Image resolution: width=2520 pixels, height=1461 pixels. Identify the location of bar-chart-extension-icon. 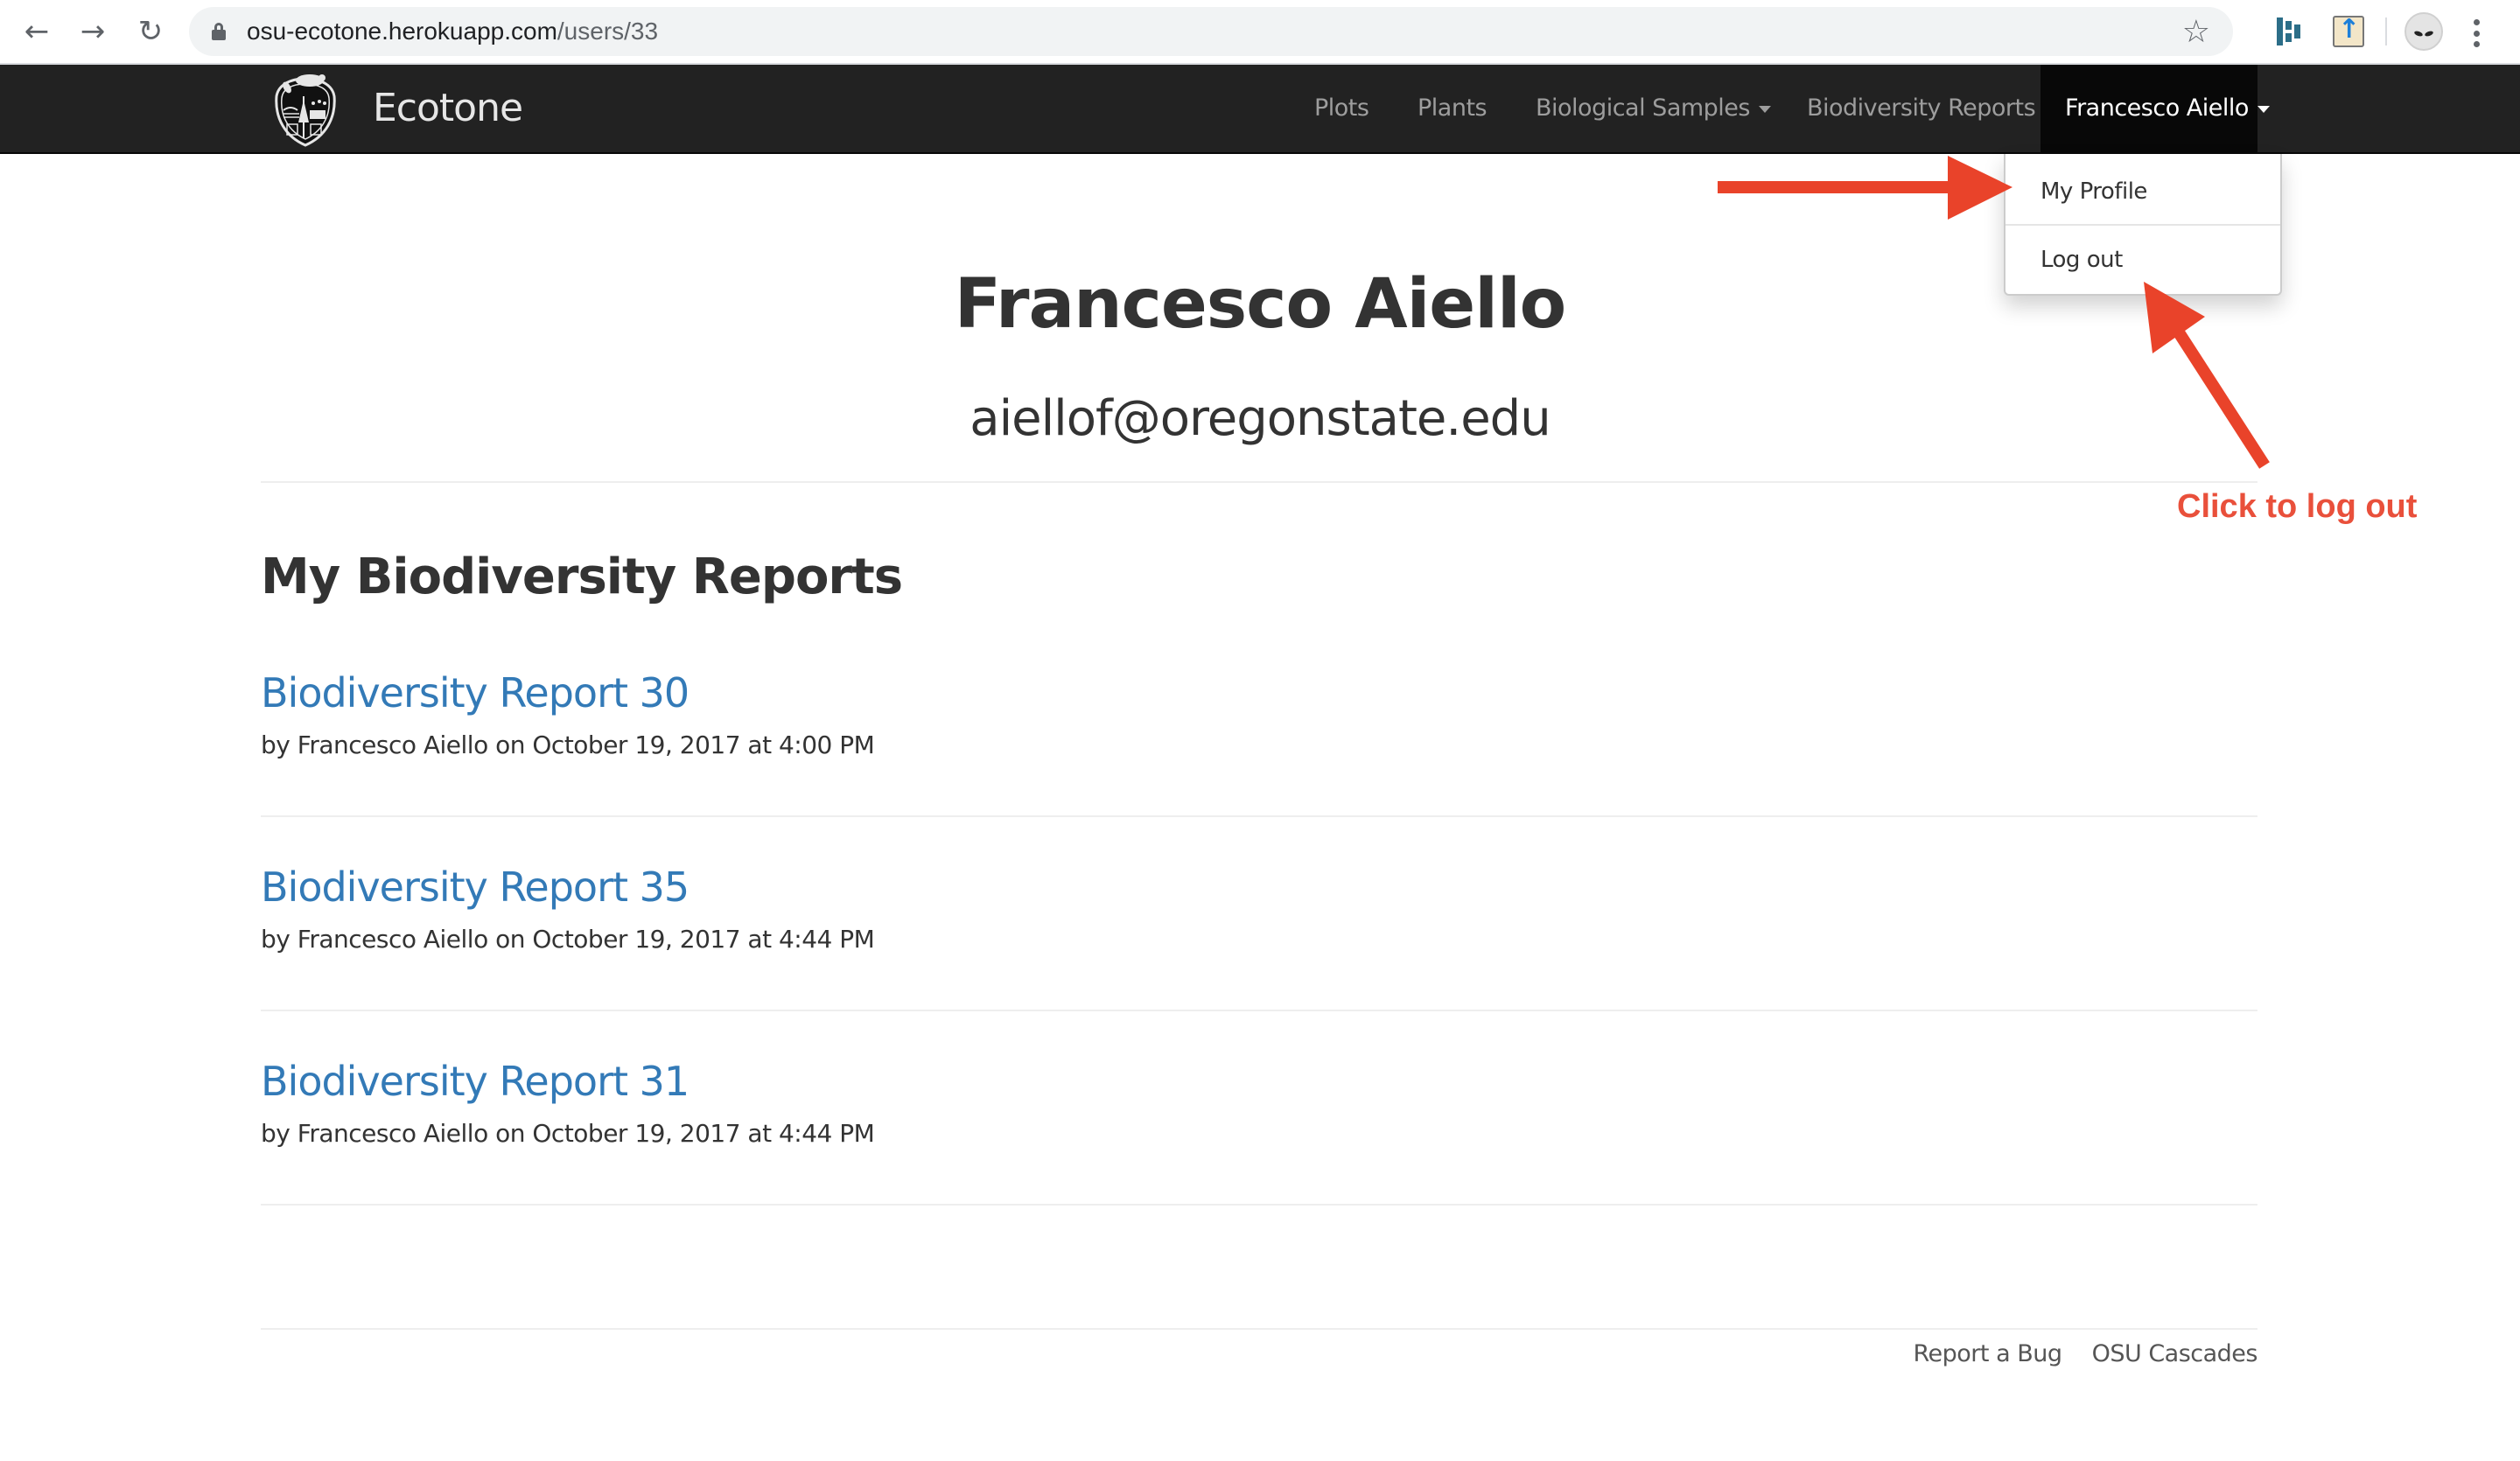
(2287, 32).